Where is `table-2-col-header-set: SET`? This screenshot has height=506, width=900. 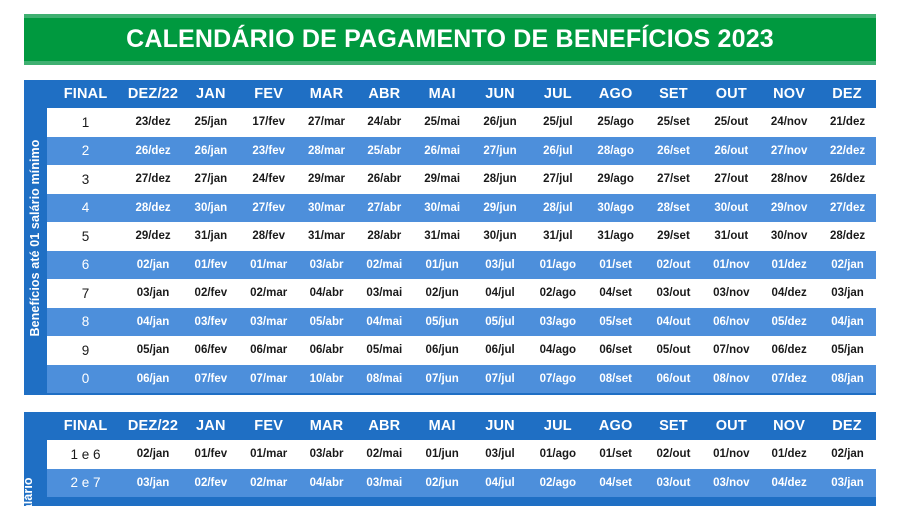
table-2-col-header-set: SET is located at coordinates (673, 426).